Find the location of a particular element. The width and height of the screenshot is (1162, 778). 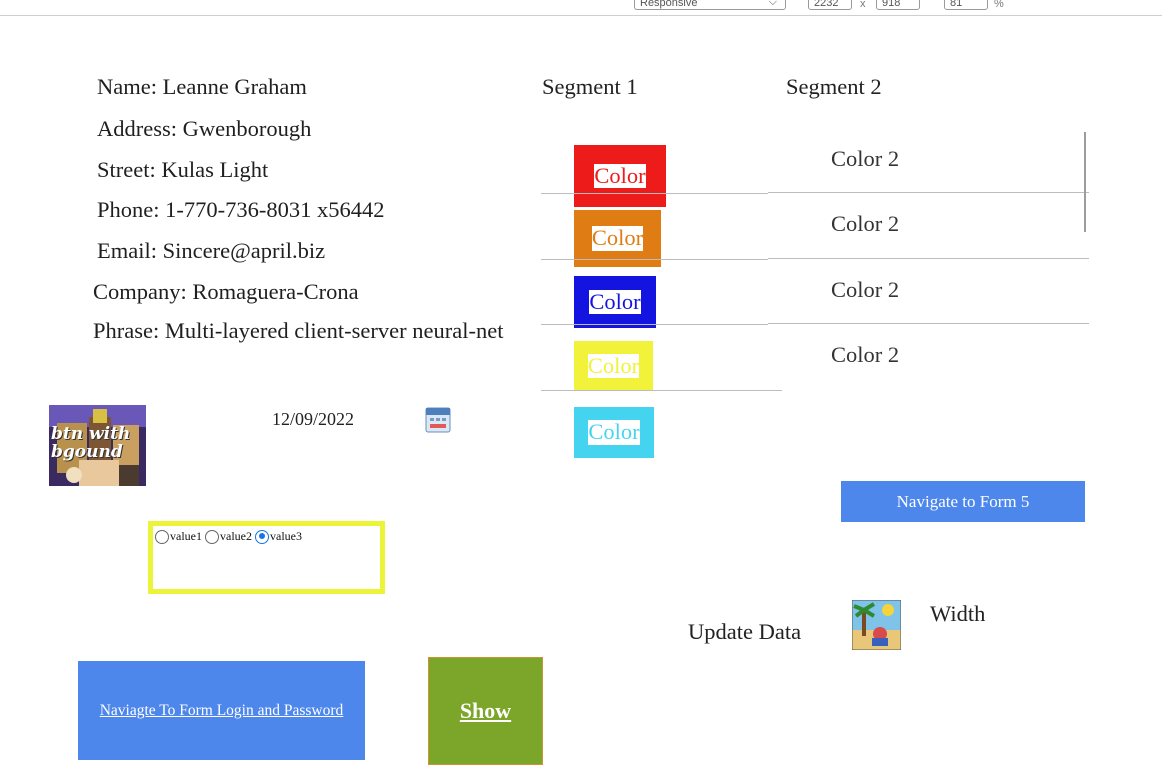

segment-1-title: Segment 1 is located at coordinates (590, 86).